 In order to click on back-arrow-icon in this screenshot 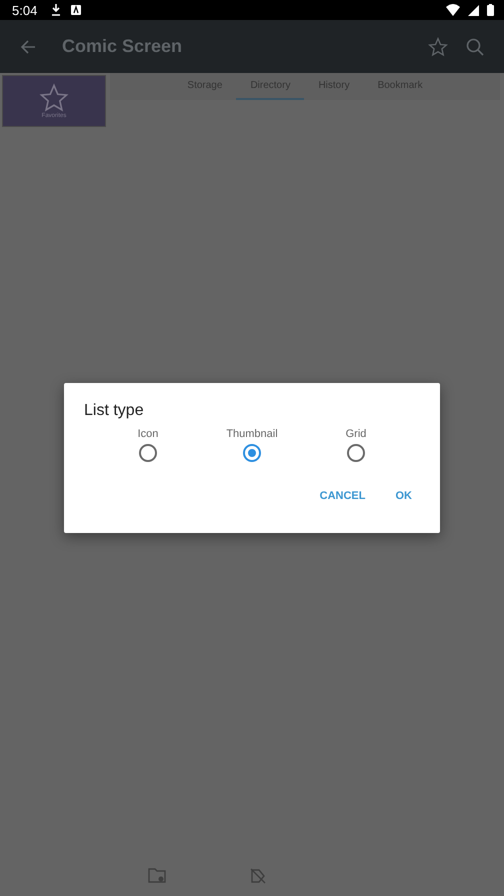, I will do `click(28, 46)`.